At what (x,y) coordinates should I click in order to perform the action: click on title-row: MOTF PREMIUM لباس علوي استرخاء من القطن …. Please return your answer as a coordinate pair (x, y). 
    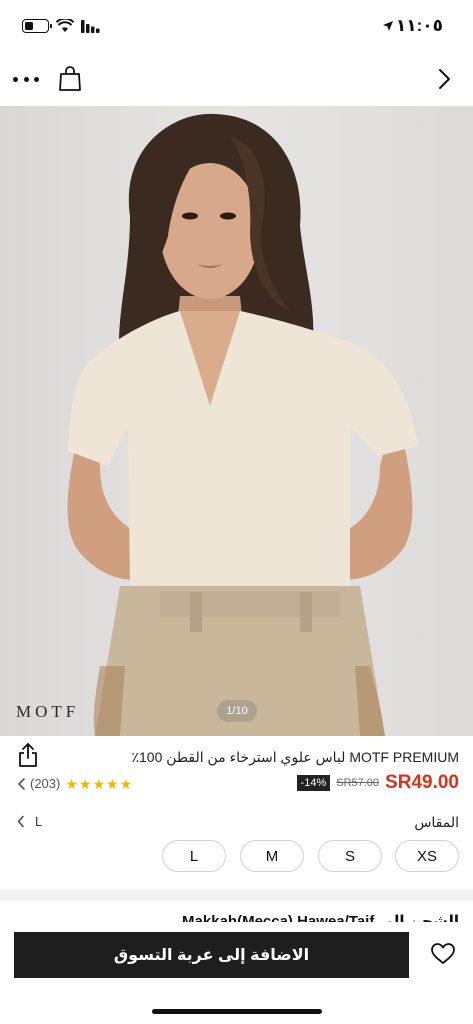
    Looking at the image, I should click on (236, 757).